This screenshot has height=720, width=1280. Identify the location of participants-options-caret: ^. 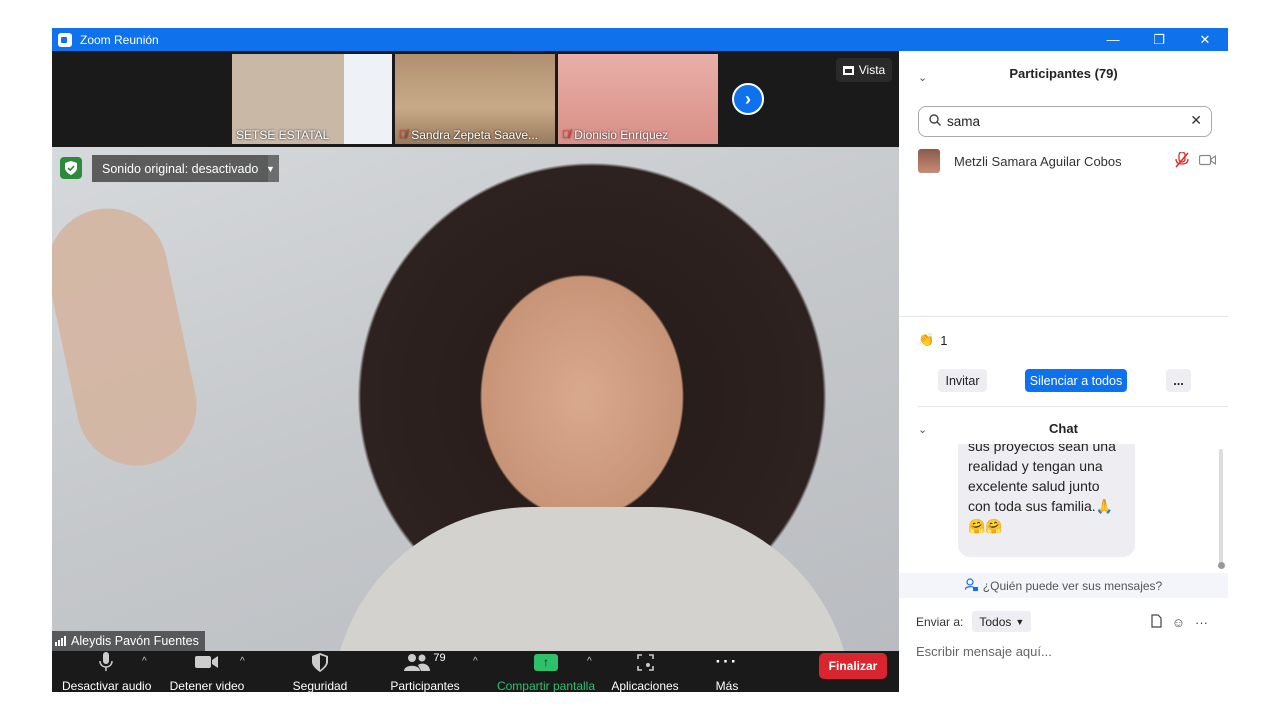
(475, 661).